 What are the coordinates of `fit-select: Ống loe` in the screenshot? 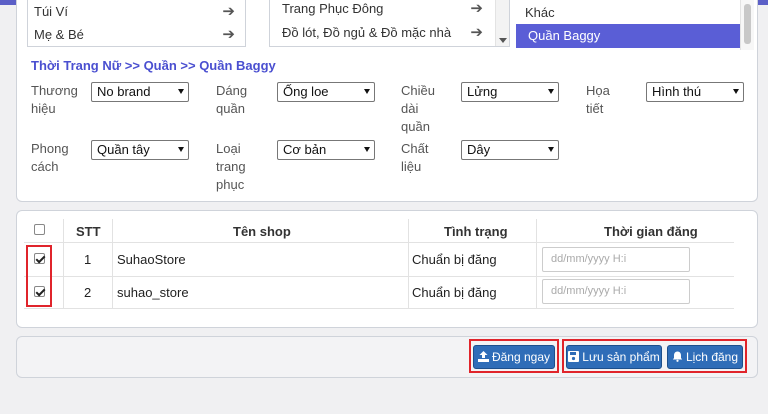 It's located at (326, 92).